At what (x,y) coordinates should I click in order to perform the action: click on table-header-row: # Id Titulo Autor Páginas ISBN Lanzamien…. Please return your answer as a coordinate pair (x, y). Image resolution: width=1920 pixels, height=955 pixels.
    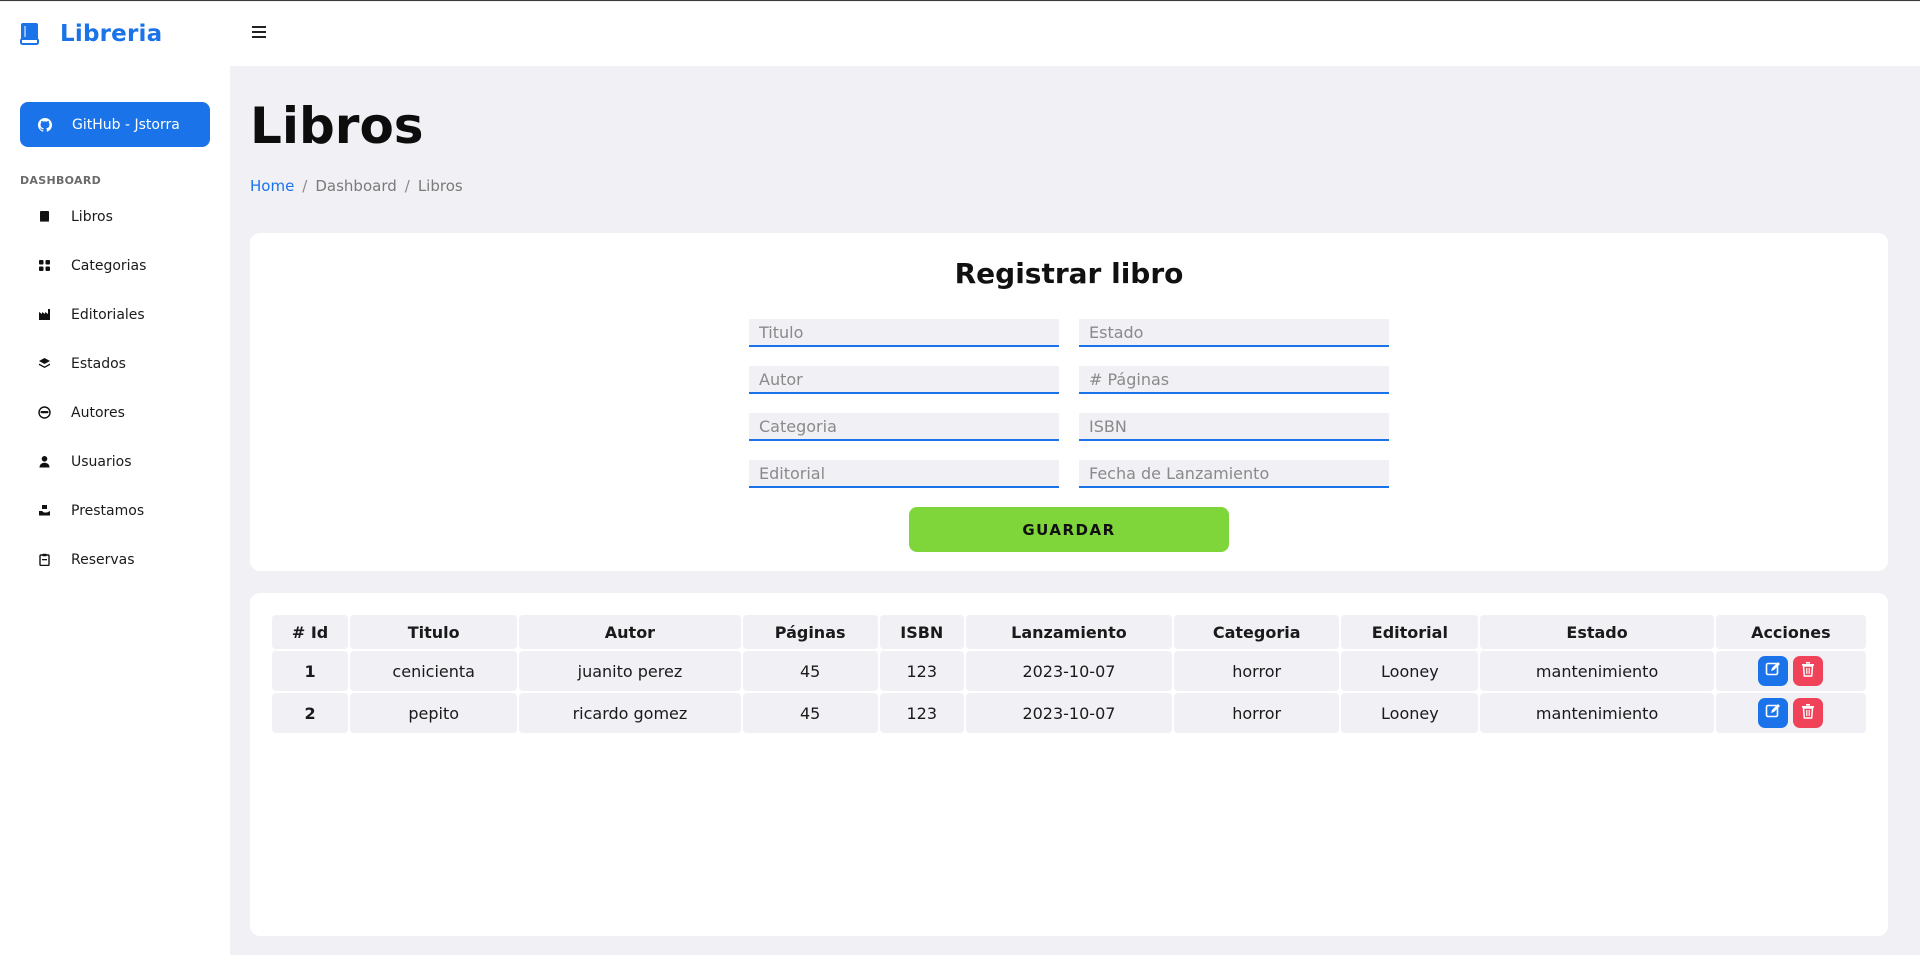
    Looking at the image, I should click on (1069, 632).